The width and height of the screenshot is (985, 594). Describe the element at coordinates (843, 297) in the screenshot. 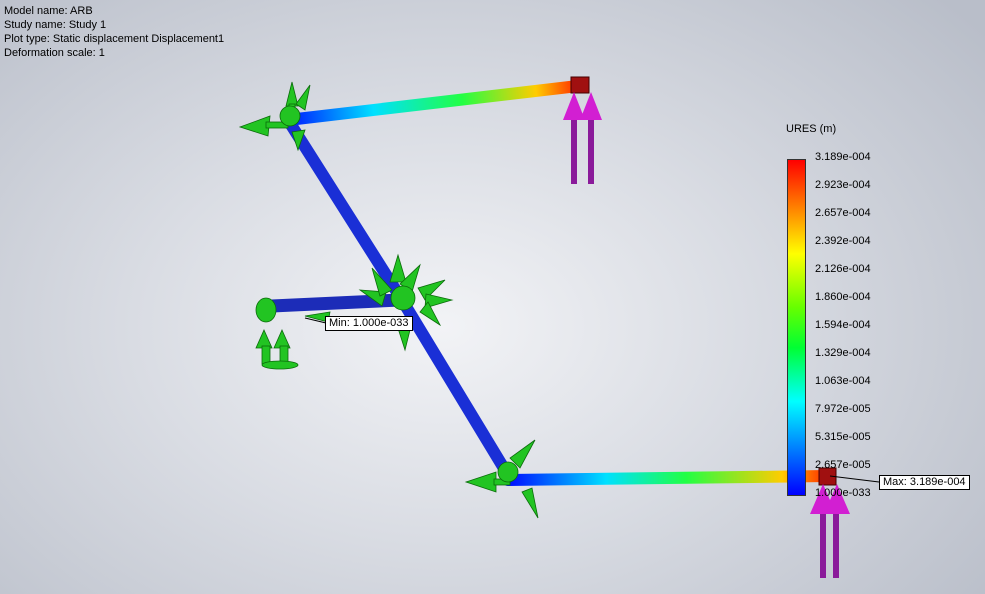

I see `legend-tick-label: 1.860e-004` at that location.